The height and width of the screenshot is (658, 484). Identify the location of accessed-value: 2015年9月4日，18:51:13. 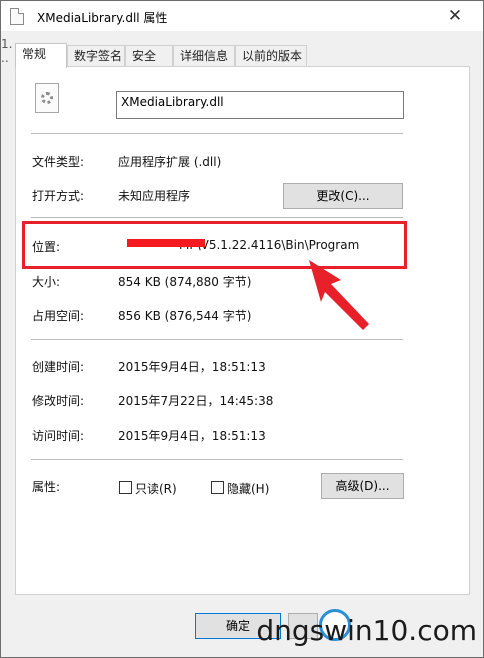
(192, 436).